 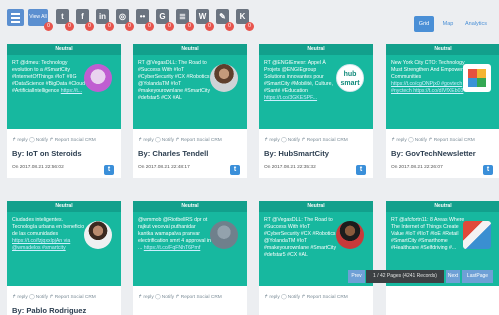 What do you see at coordinates (149, 26) in the screenshot?
I see `flickr-count-badge: 0` at bounding box center [149, 26].